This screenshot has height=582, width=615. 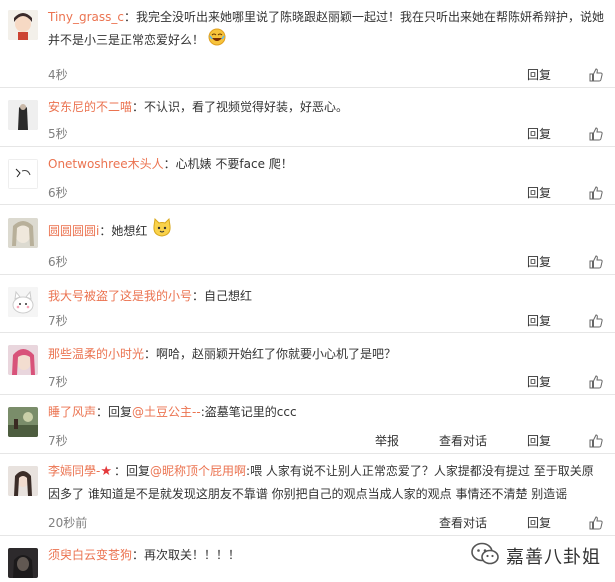 I want to click on comment-time: 5秒, so click(x=58, y=134).